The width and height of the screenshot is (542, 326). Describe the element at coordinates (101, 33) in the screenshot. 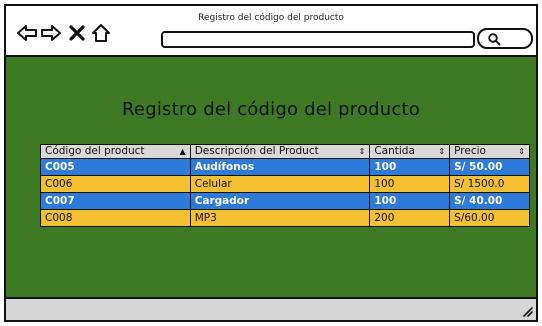

I see `home-icon` at that location.